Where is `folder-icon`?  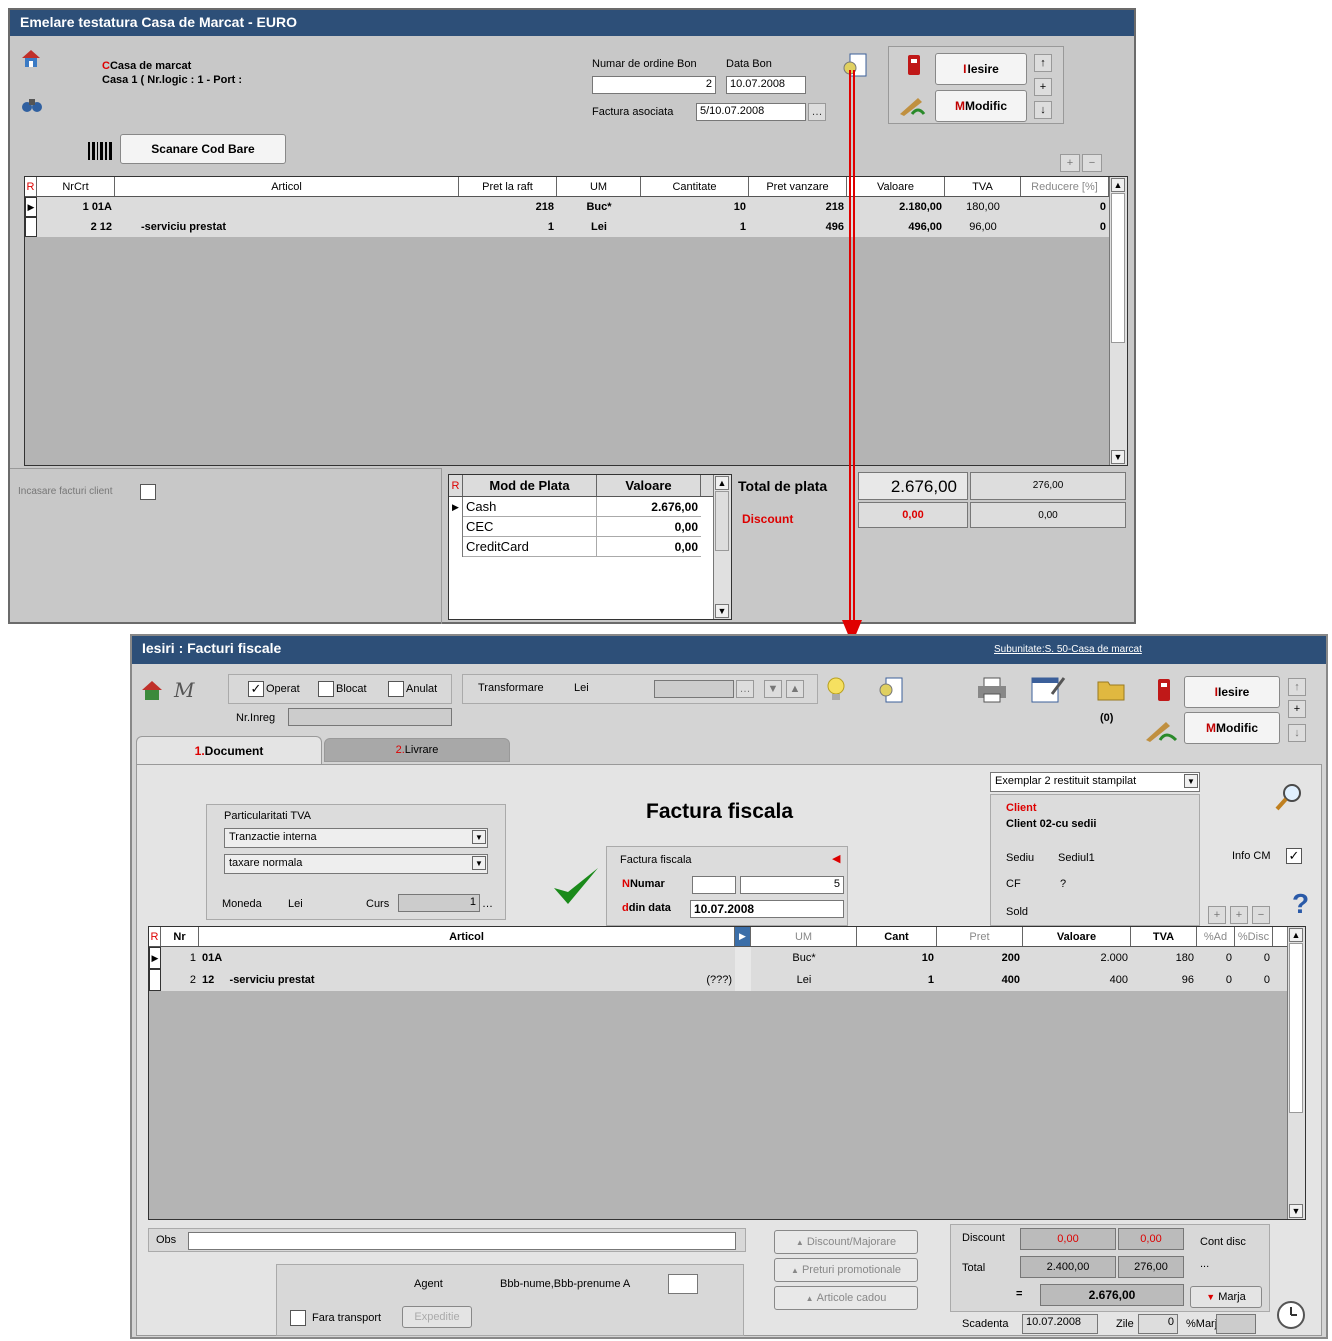 folder-icon is located at coordinates (1111, 690).